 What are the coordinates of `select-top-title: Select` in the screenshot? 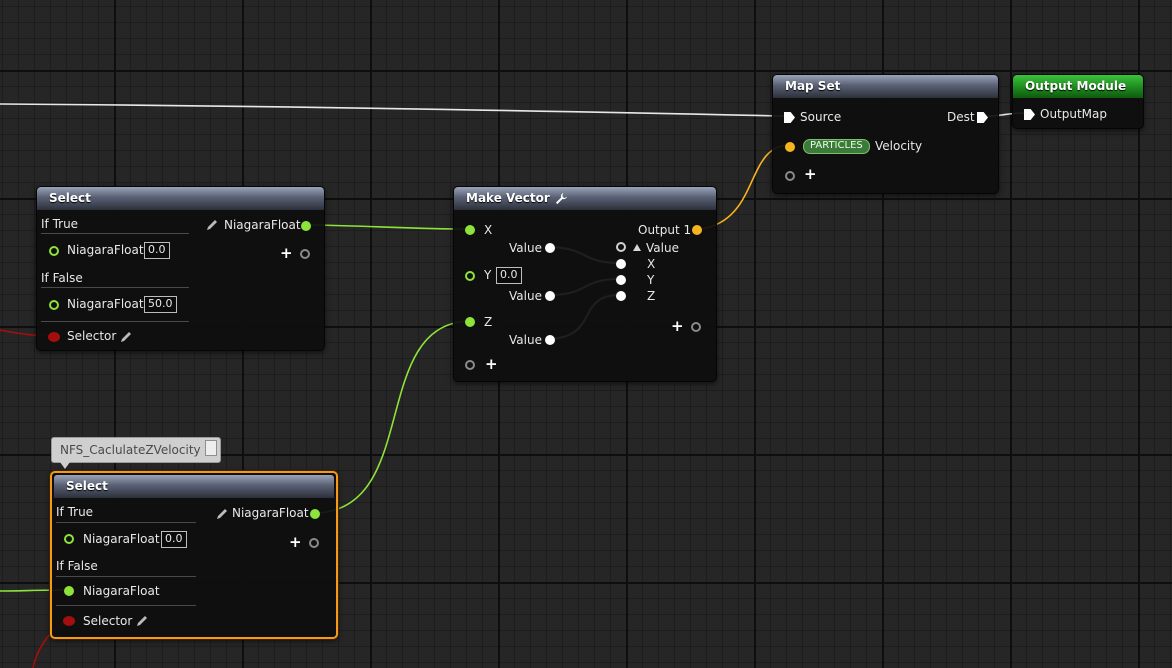 It's located at (180, 198).